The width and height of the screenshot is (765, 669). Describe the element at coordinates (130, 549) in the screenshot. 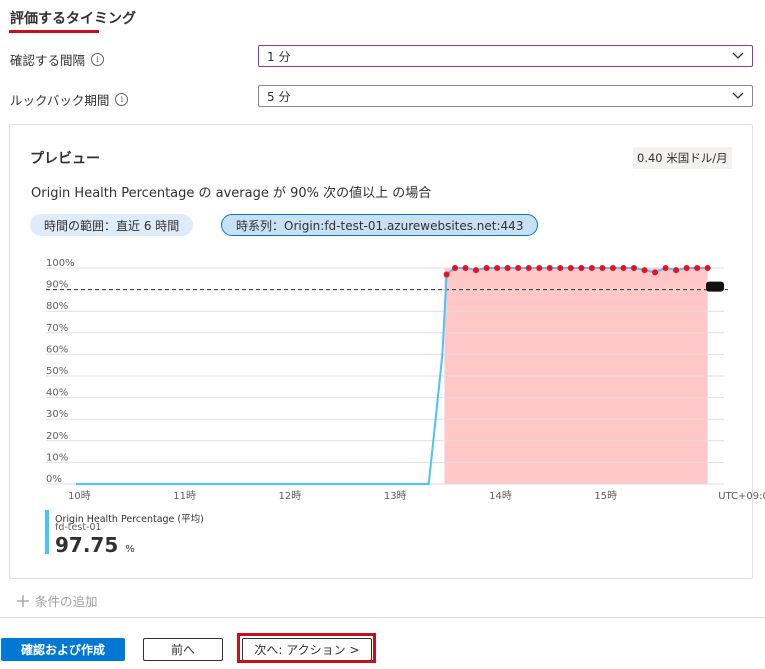

I see `legend-value-unit: %` at that location.